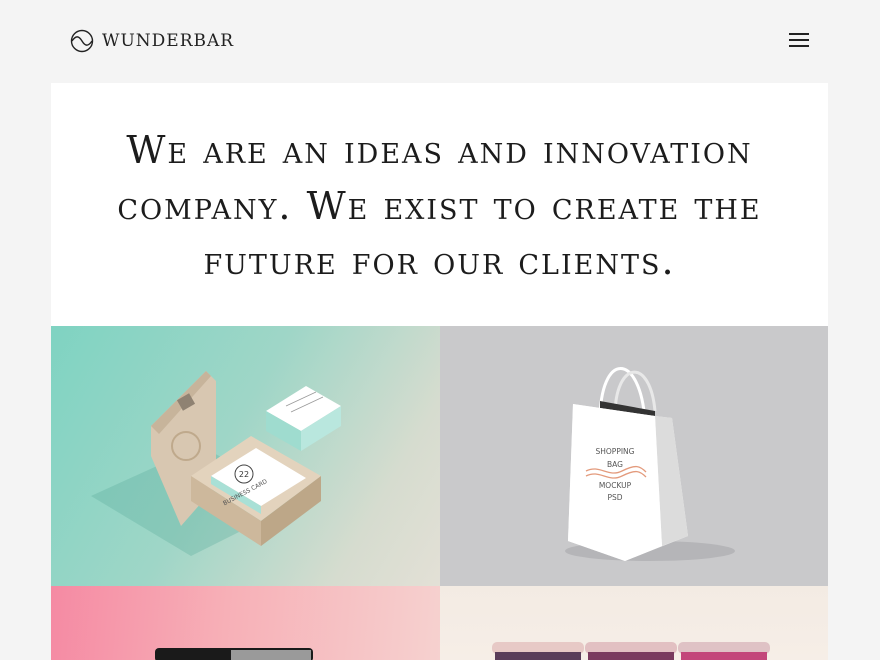 This screenshot has width=880, height=660. I want to click on business-card-box-image: 22 BUSINESS CARD, so click(216, 463).